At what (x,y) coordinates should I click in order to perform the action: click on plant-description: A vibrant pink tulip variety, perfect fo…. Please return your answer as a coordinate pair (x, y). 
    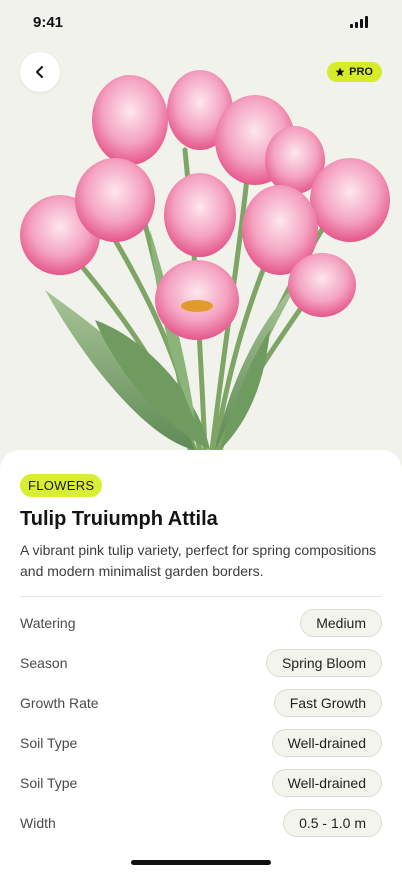
    Looking at the image, I should click on (198, 560).